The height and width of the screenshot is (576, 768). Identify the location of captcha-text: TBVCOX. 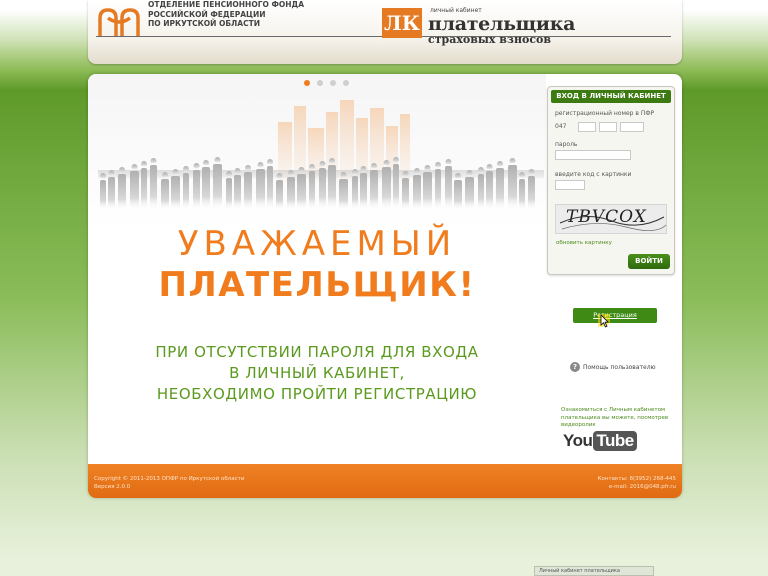
(606, 217).